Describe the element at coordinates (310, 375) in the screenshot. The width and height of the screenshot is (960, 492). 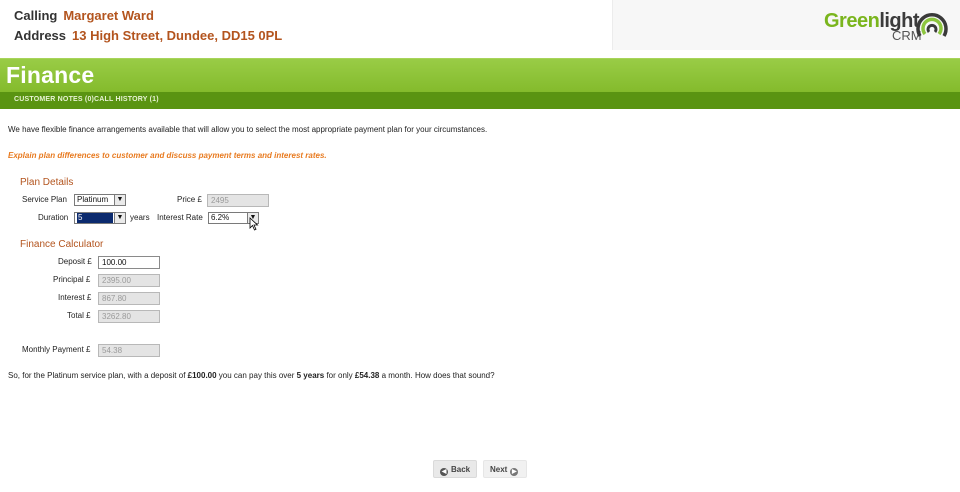
I see `summary-years: 5 years` at that location.